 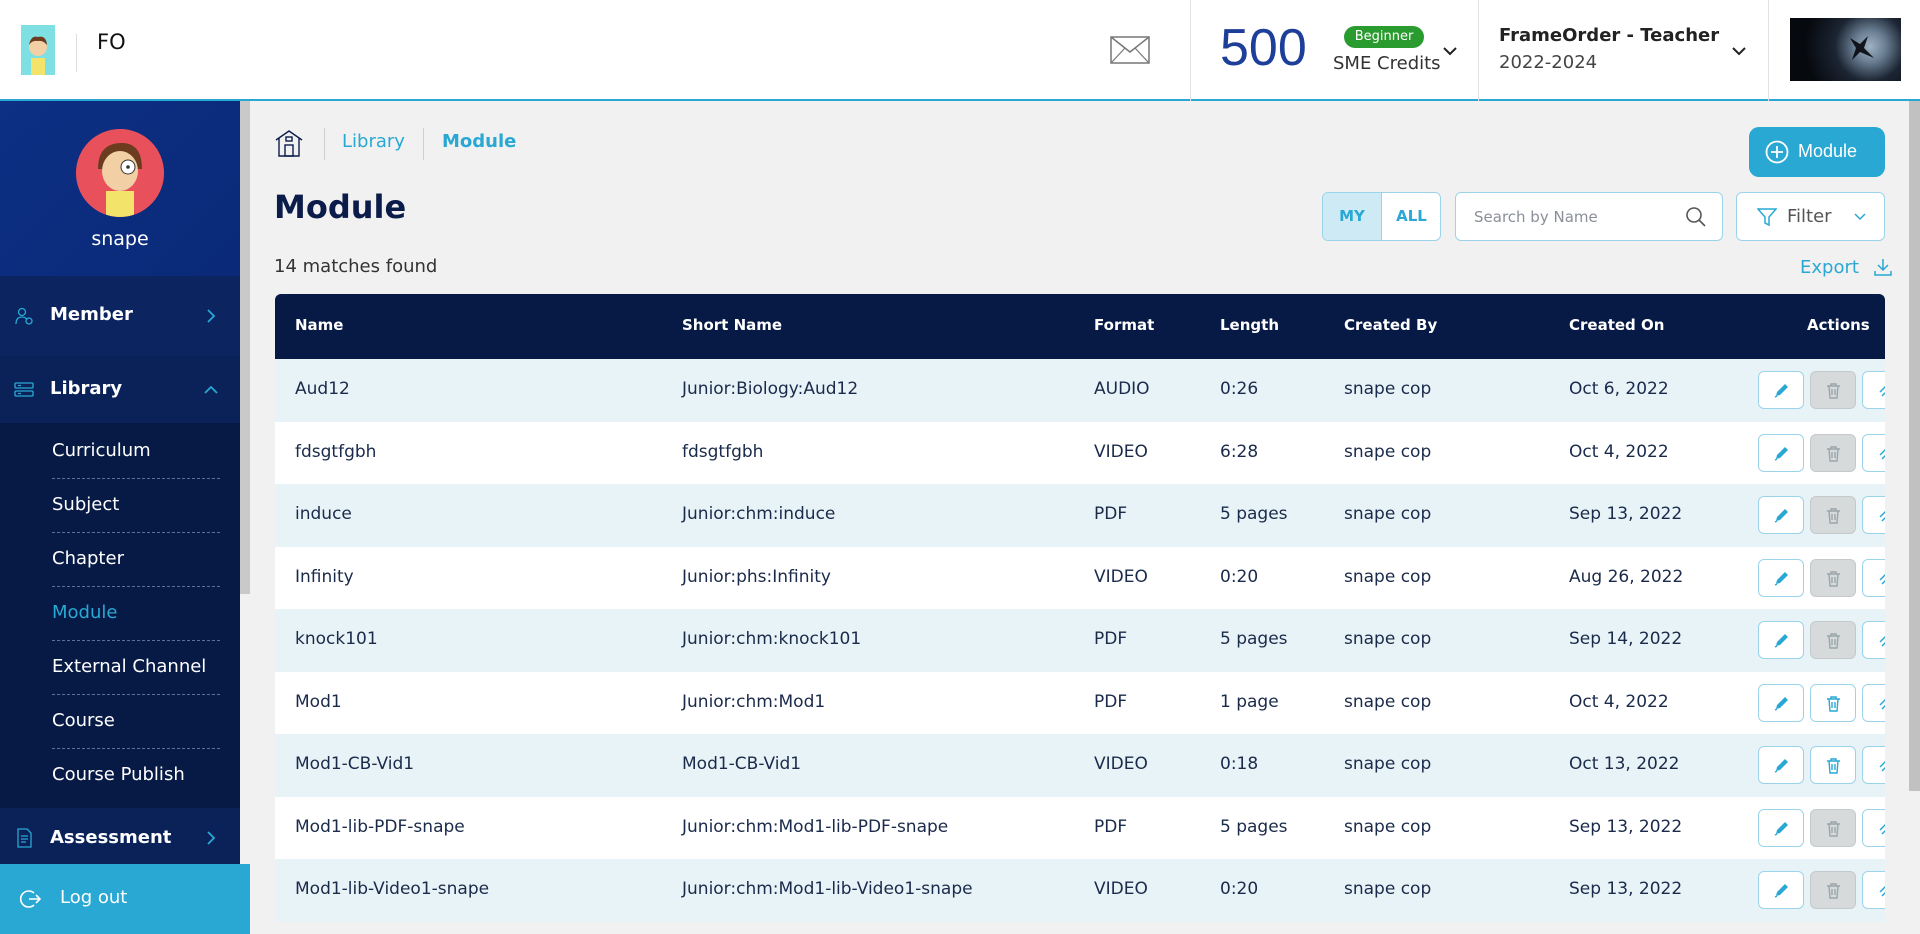 What do you see at coordinates (1624, 764) in the screenshot?
I see `cell-created-on: Oct 13, 2022` at bounding box center [1624, 764].